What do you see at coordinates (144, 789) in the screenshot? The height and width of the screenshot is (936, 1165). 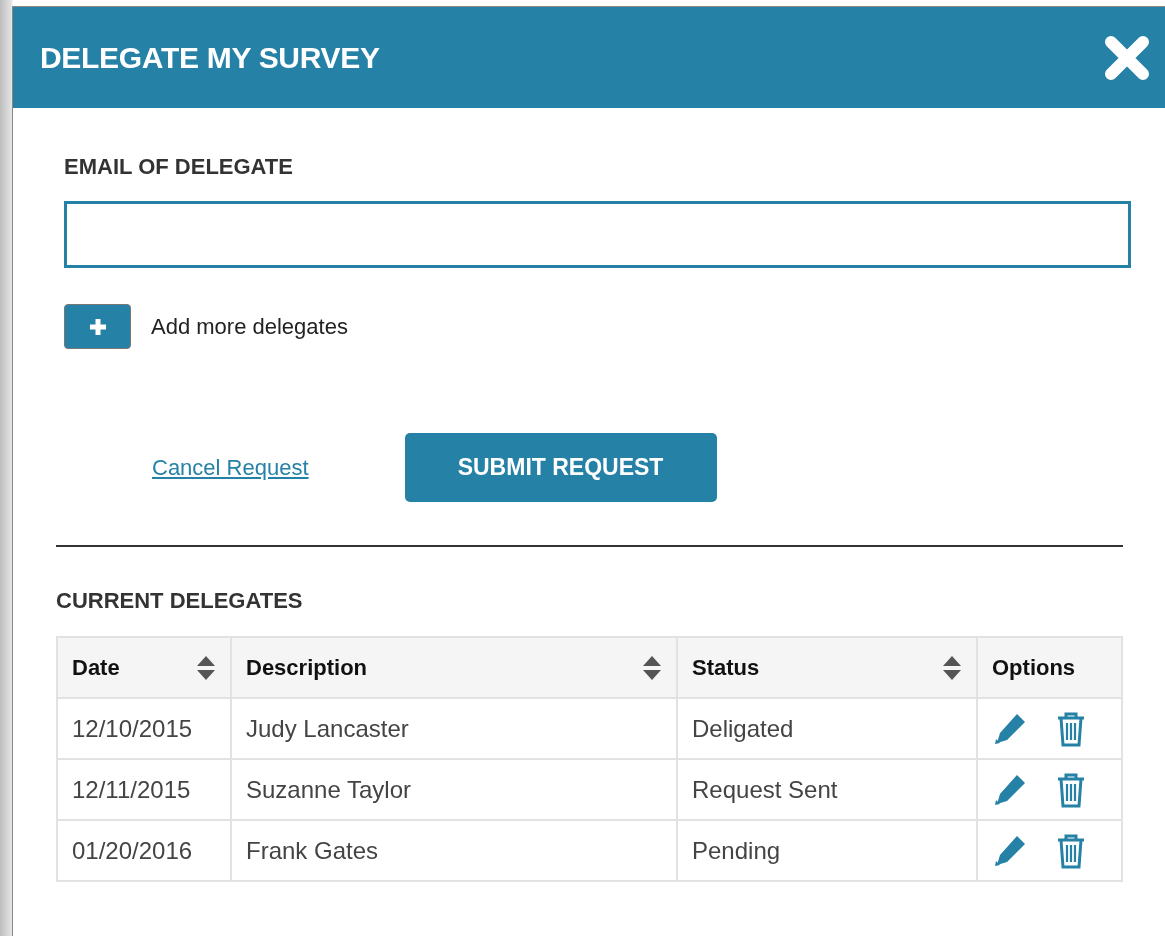 I see `table-cell: 12/11/2015` at bounding box center [144, 789].